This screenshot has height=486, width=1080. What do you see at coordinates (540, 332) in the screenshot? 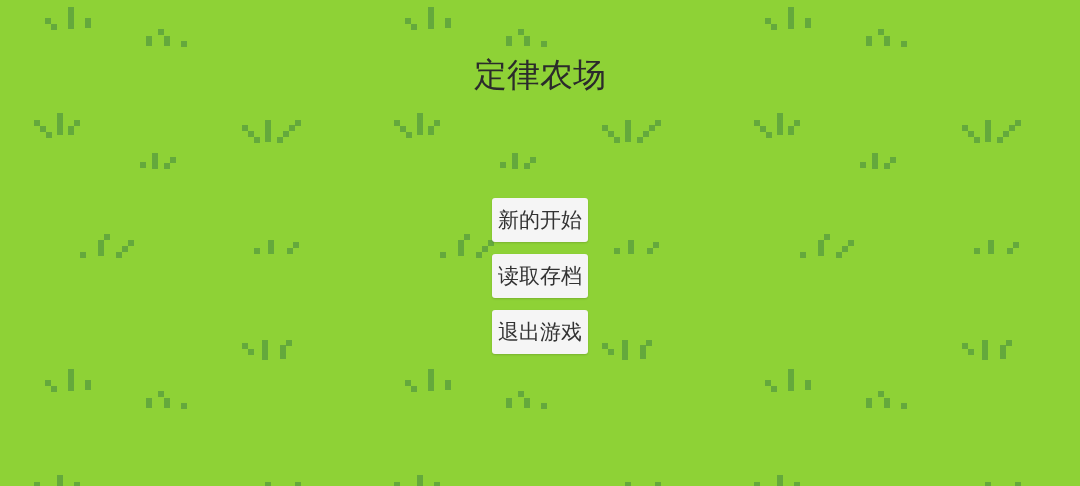
I see `menu-button: 退出游戏` at bounding box center [540, 332].